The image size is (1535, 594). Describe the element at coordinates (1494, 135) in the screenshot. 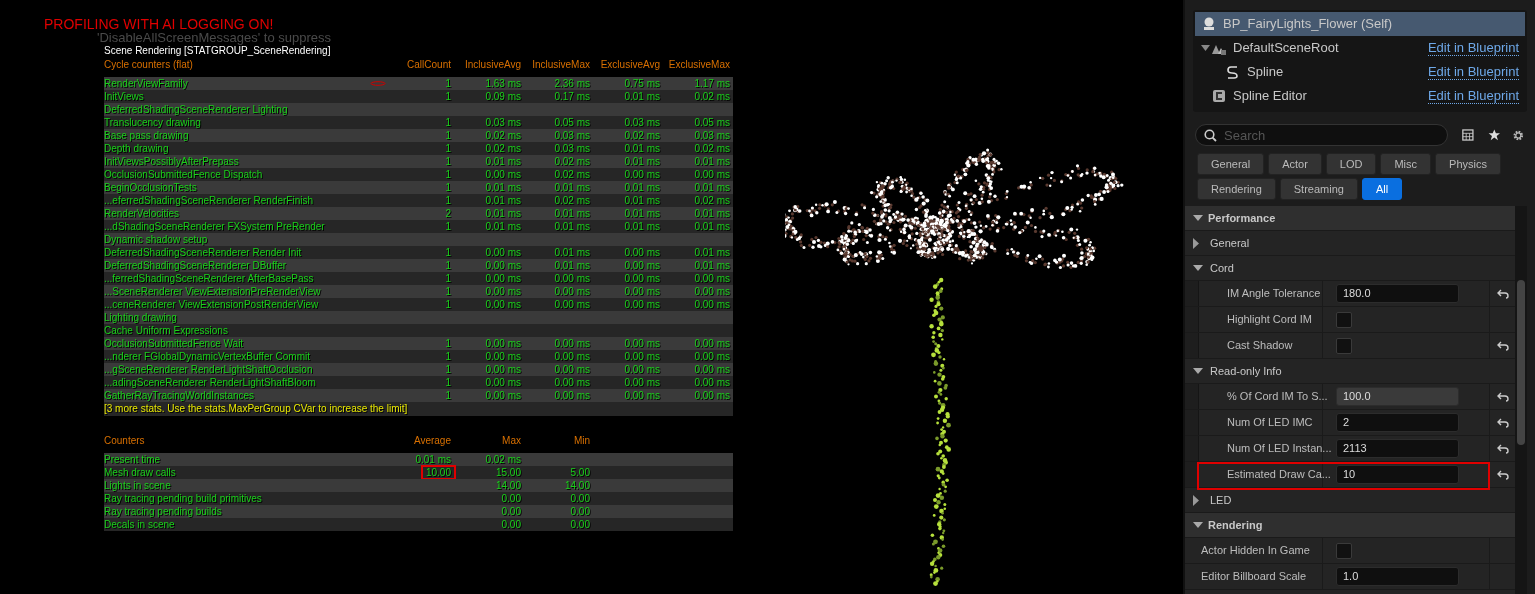

I see `star-icon` at that location.